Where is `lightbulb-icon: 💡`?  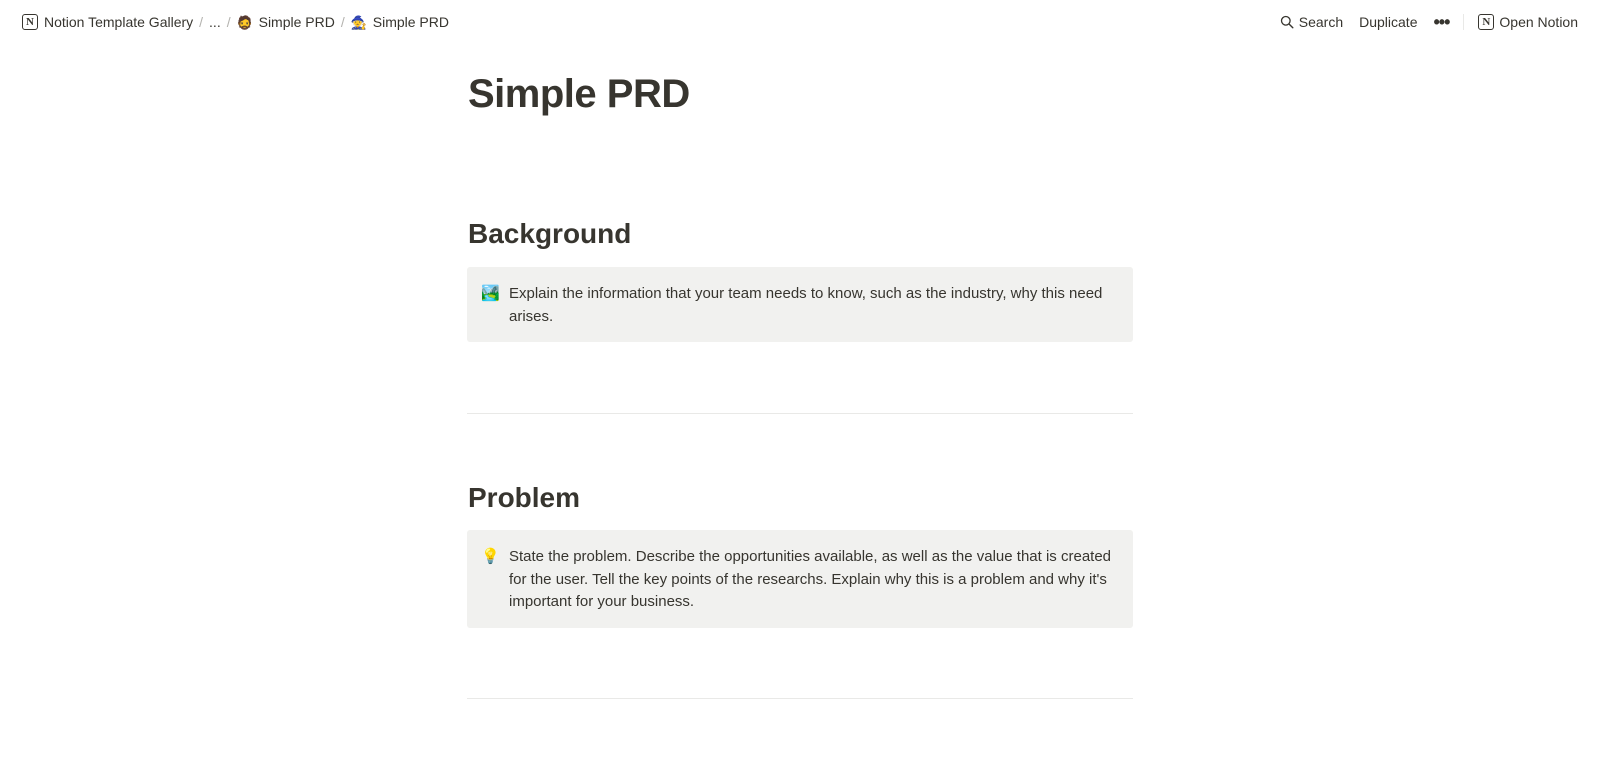
lightbulb-icon: 💡 is located at coordinates (490, 556).